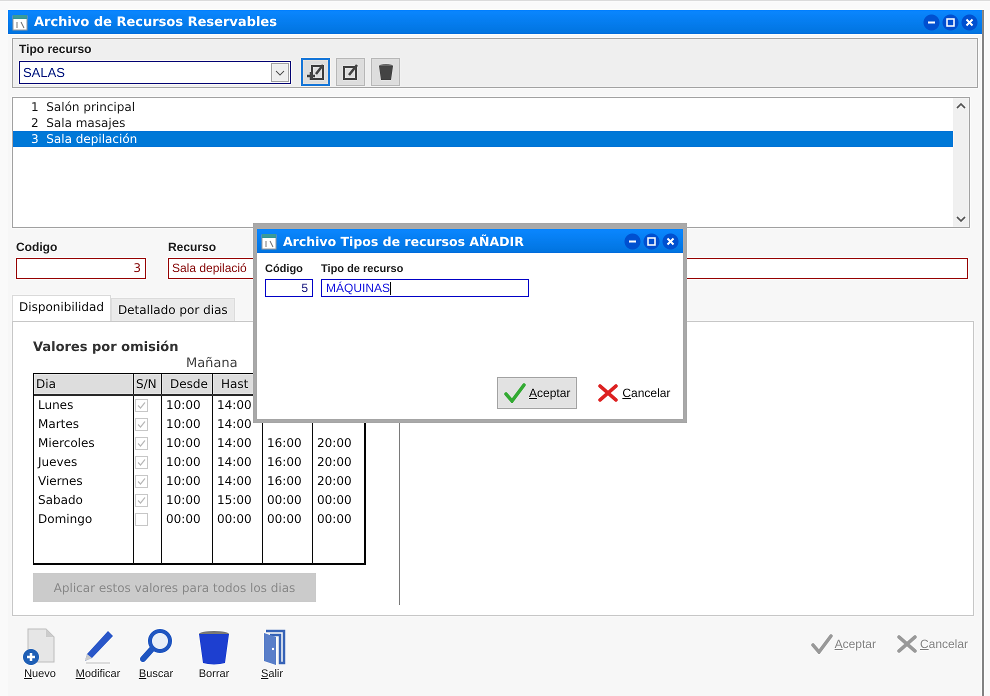 The width and height of the screenshot is (990, 696). I want to click on field-label: Código, so click(284, 269).